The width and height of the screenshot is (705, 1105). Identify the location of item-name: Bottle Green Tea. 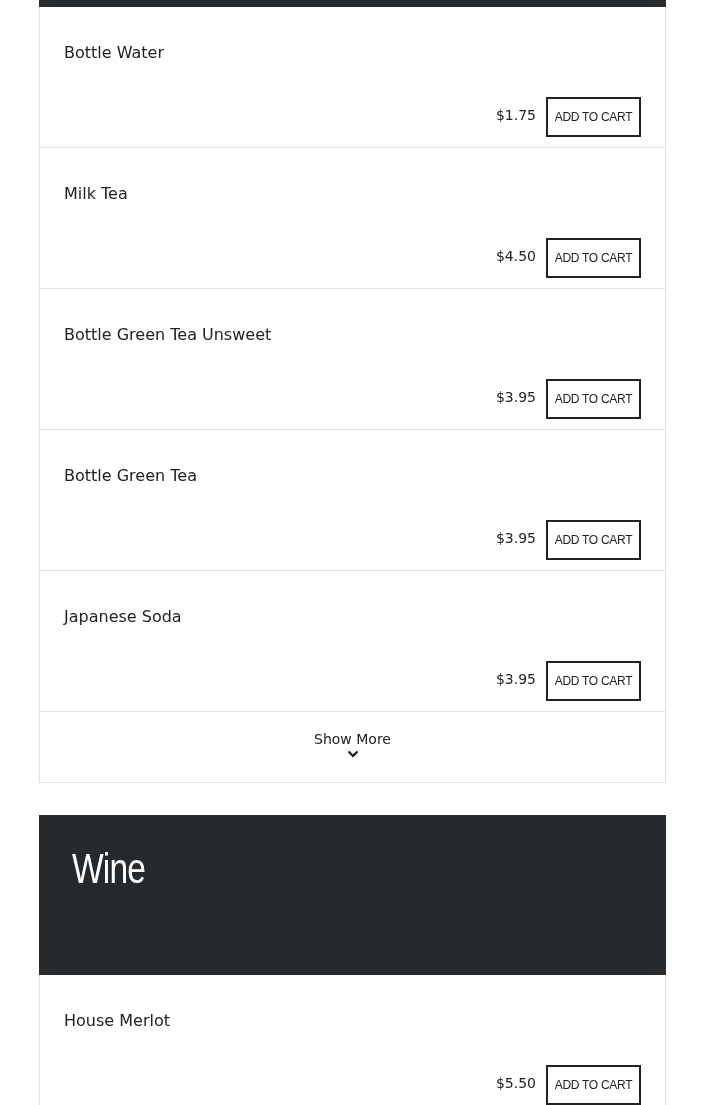
(130, 476).